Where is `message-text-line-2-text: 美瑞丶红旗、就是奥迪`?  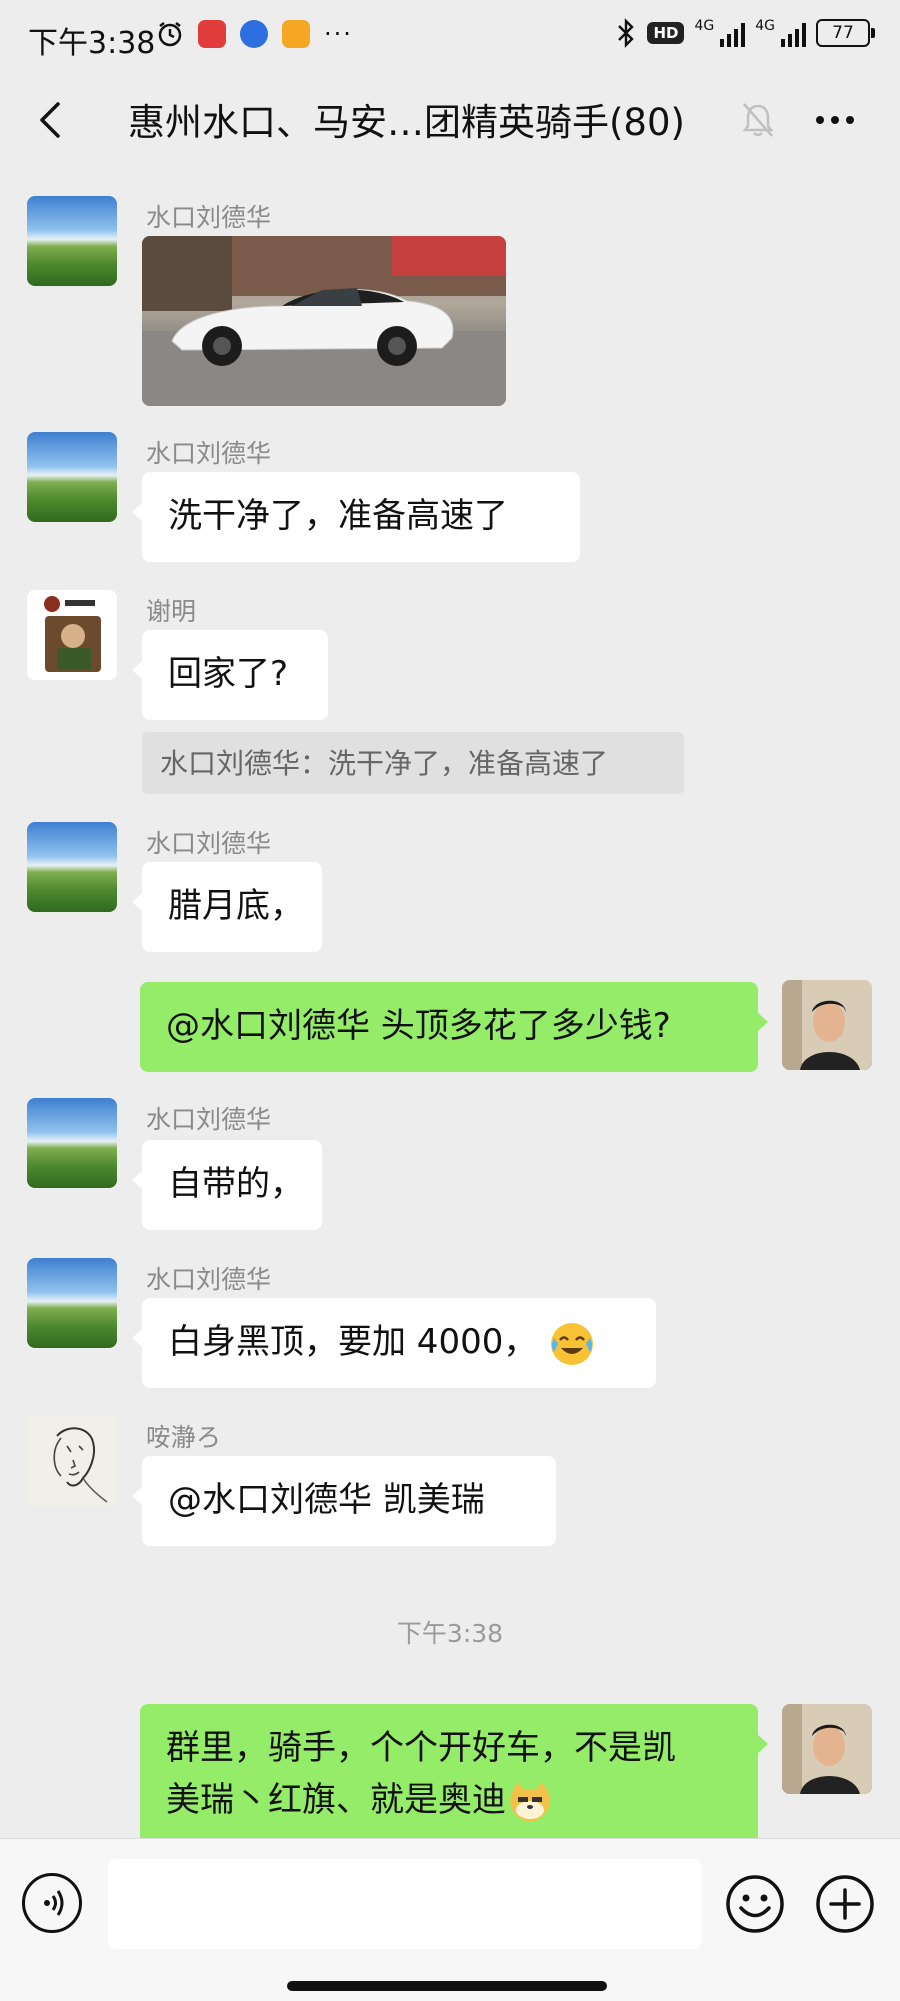 message-text-line-2-text: 美瑞丶红旗、就是奥迪 is located at coordinates (336, 1800).